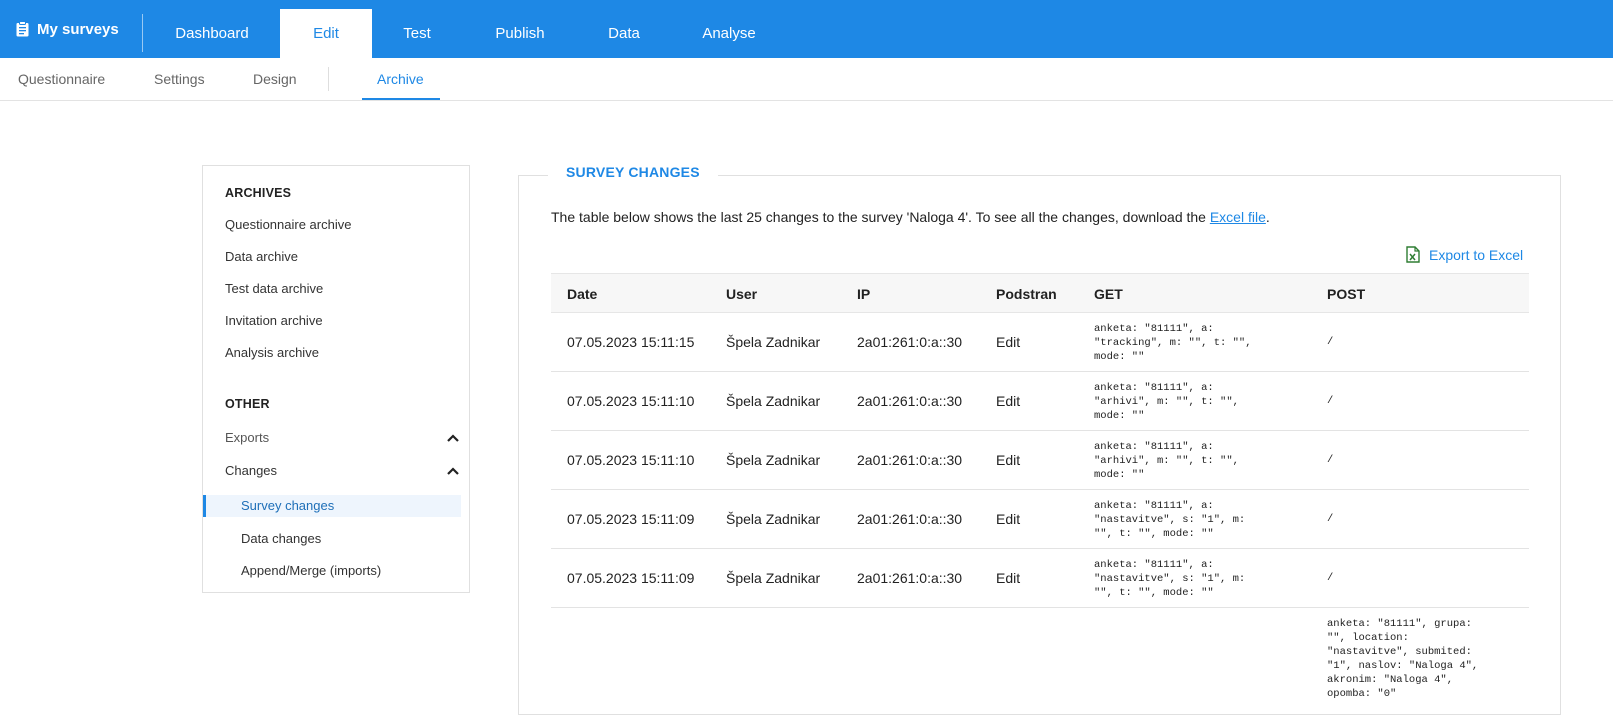  What do you see at coordinates (1476, 254) in the screenshot?
I see `export-label: Export to Excel` at bounding box center [1476, 254].